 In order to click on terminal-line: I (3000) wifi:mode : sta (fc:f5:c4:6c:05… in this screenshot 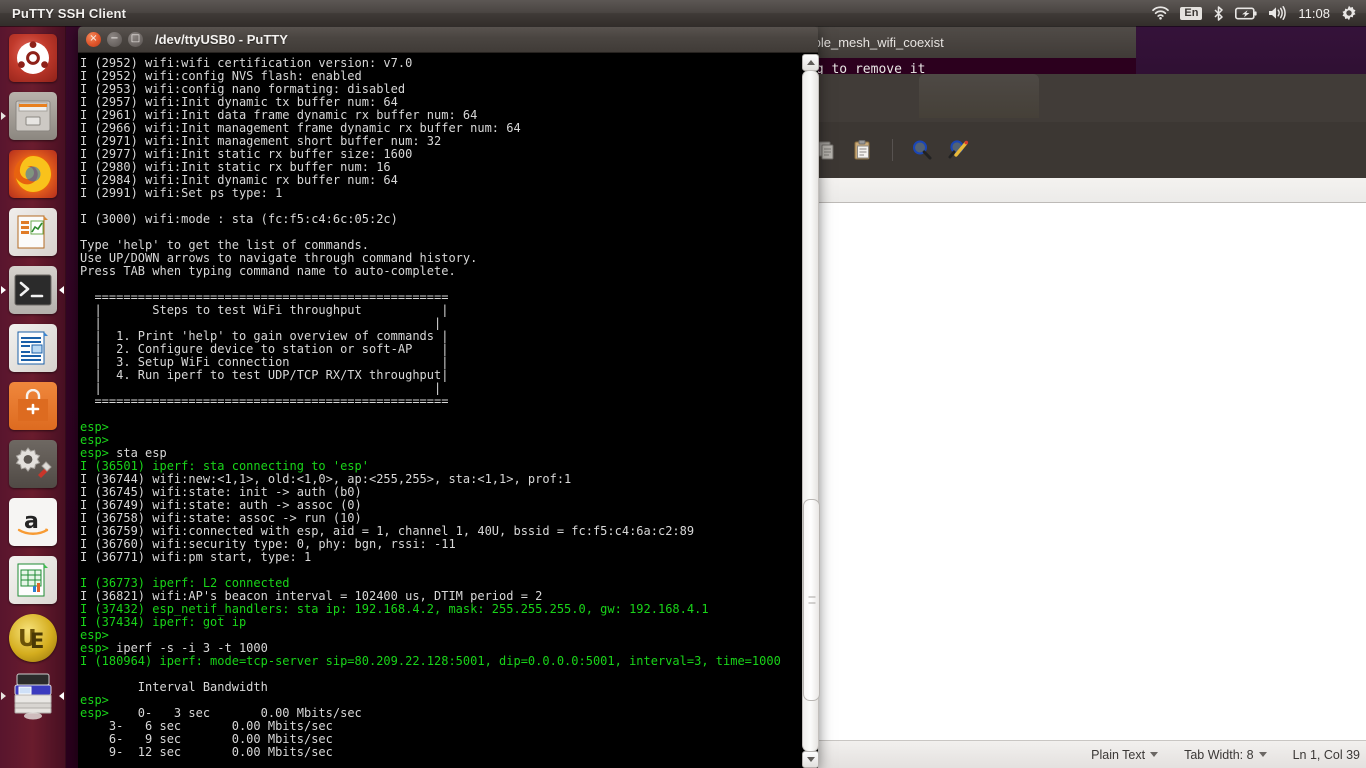, I will do `click(239, 219)`.